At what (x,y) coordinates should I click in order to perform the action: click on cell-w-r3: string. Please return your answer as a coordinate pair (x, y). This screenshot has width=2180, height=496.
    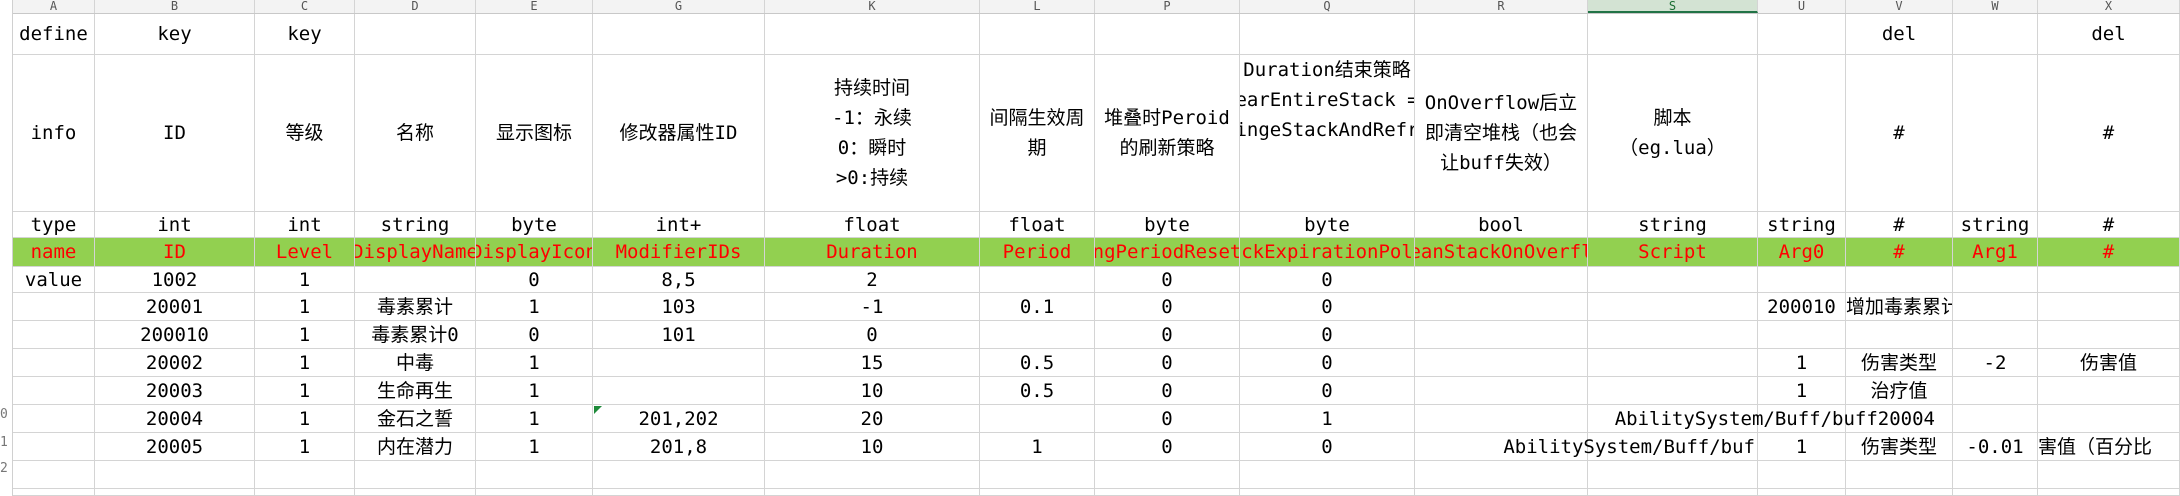
    Looking at the image, I should click on (1995, 225).